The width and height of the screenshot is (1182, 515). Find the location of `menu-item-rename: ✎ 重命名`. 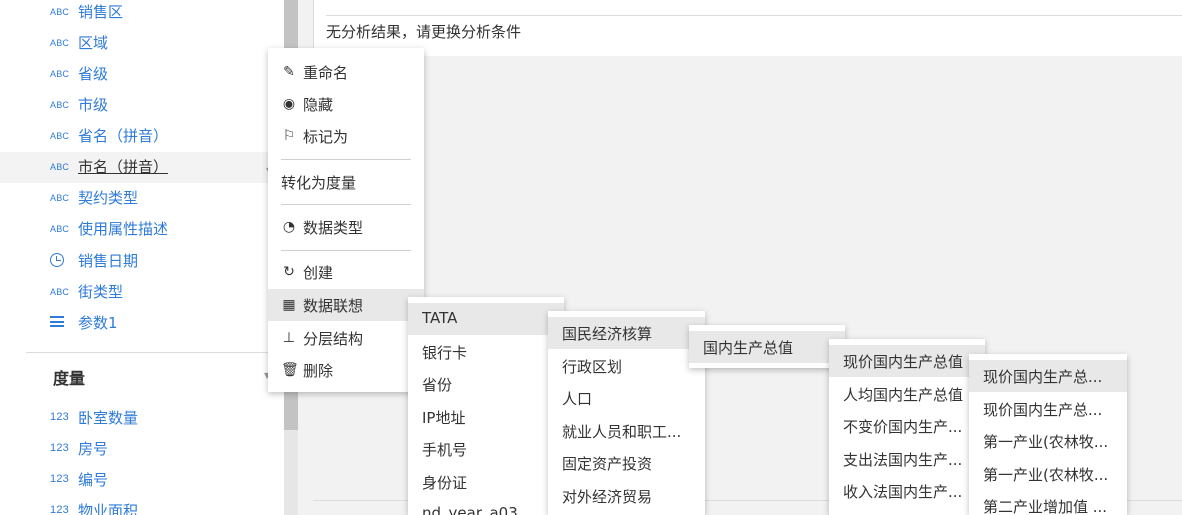

menu-item-rename: ✎ 重命名 is located at coordinates (346, 72).